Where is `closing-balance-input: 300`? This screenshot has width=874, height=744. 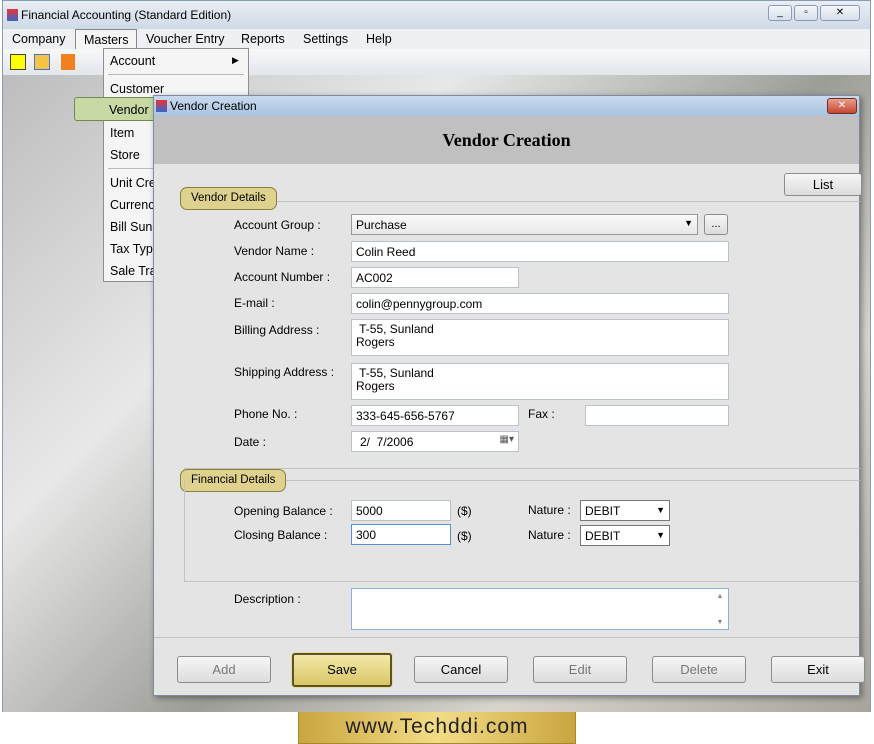
closing-balance-input: 300 is located at coordinates (401, 534).